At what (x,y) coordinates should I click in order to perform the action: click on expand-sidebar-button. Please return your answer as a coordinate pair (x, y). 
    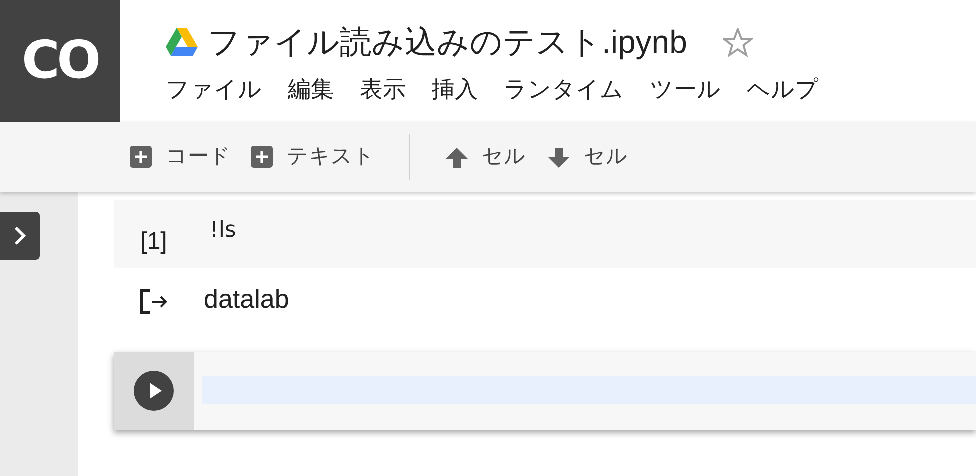
    Looking at the image, I should click on (20, 236).